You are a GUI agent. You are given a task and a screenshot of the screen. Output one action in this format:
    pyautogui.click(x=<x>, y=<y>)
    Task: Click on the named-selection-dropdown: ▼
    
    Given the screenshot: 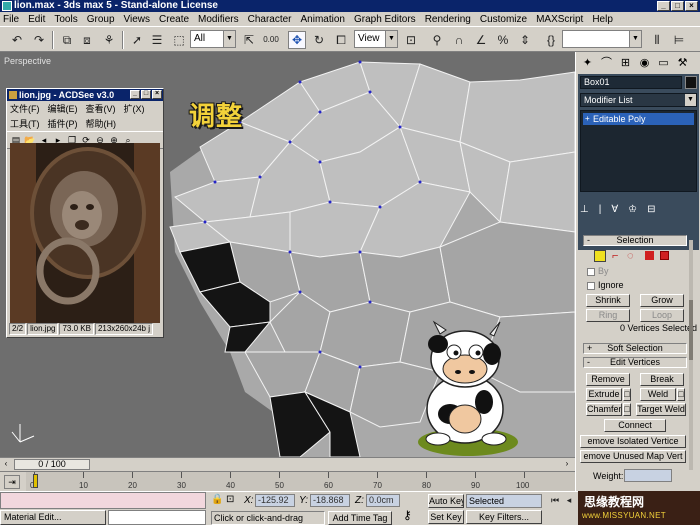 What is the action you would take?
    pyautogui.click(x=602, y=39)
    